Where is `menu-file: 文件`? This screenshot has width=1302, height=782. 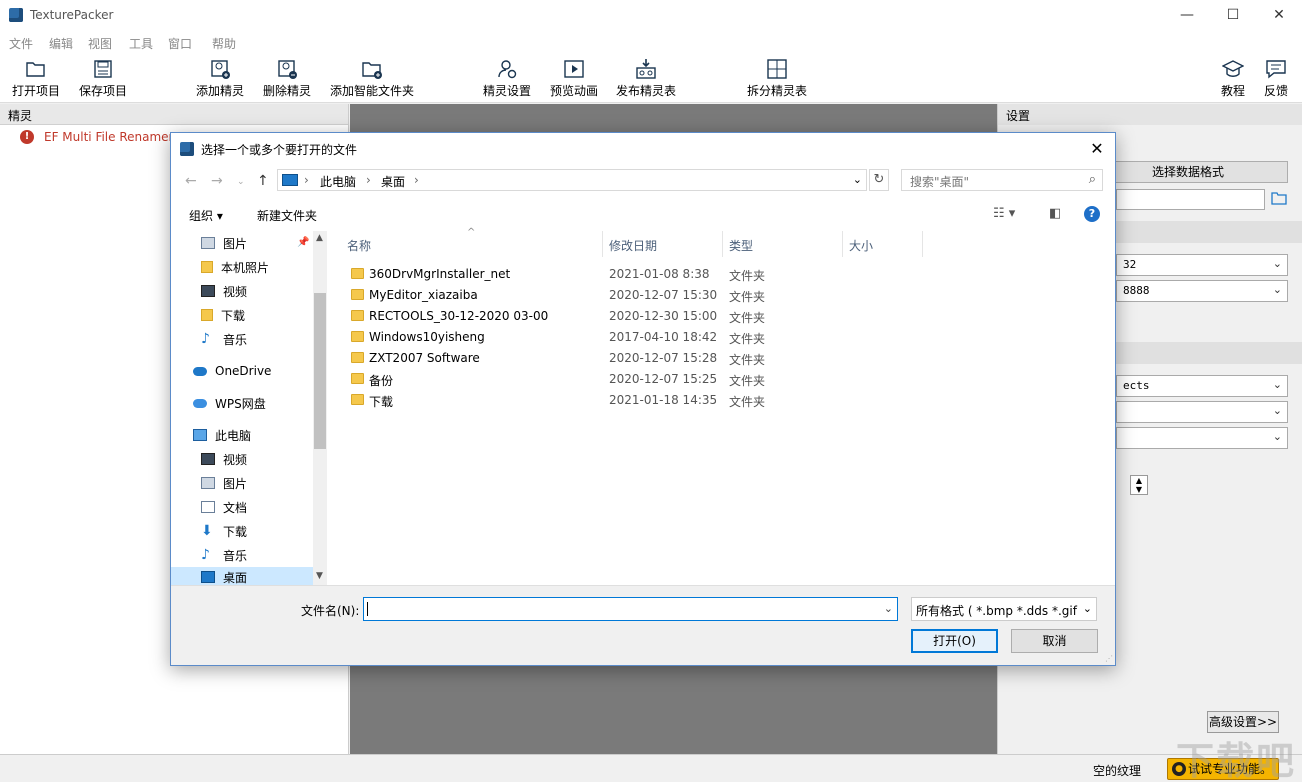 menu-file: 文件 is located at coordinates (21, 43).